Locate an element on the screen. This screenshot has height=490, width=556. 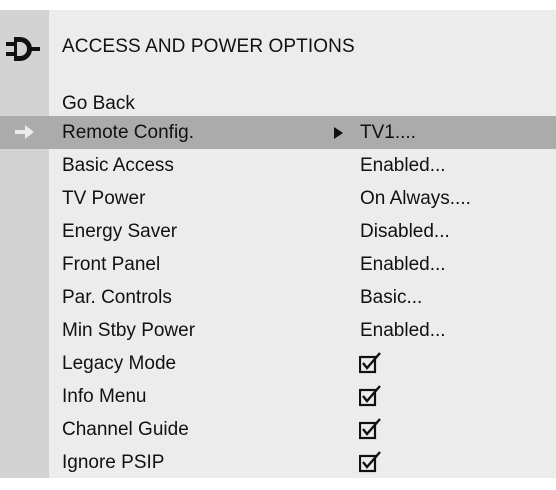
menu-item-ignore-psip: Ignore PSIP is located at coordinates (278, 462).